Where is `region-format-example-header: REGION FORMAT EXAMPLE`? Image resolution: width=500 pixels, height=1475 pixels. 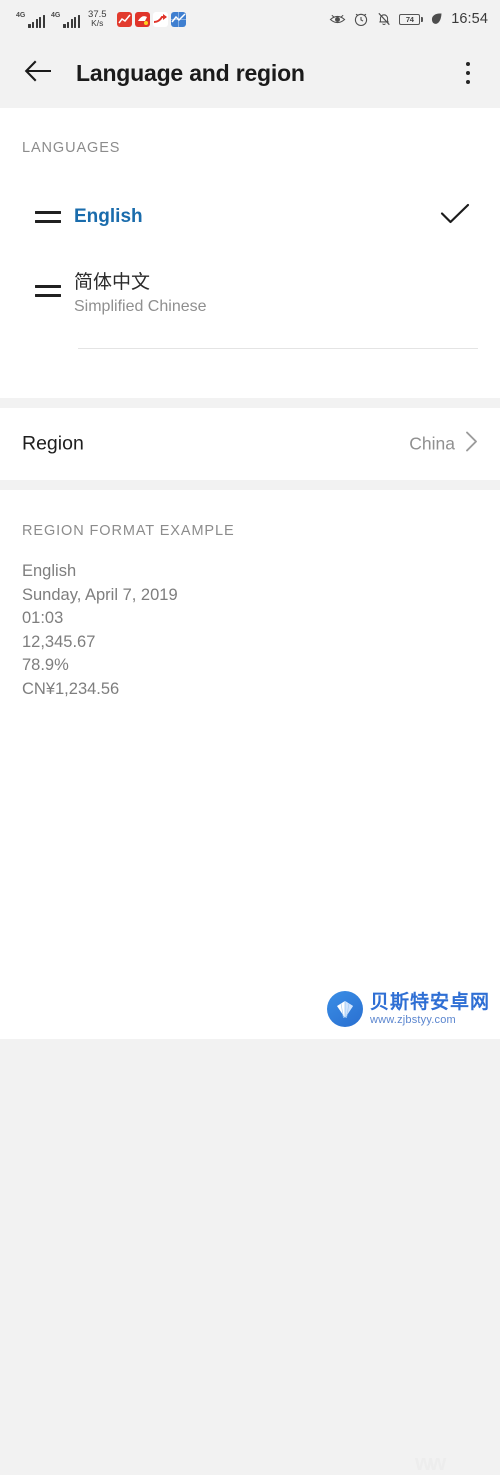
region-format-example-header: REGION FORMAT EXAMPLE is located at coordinates (128, 531).